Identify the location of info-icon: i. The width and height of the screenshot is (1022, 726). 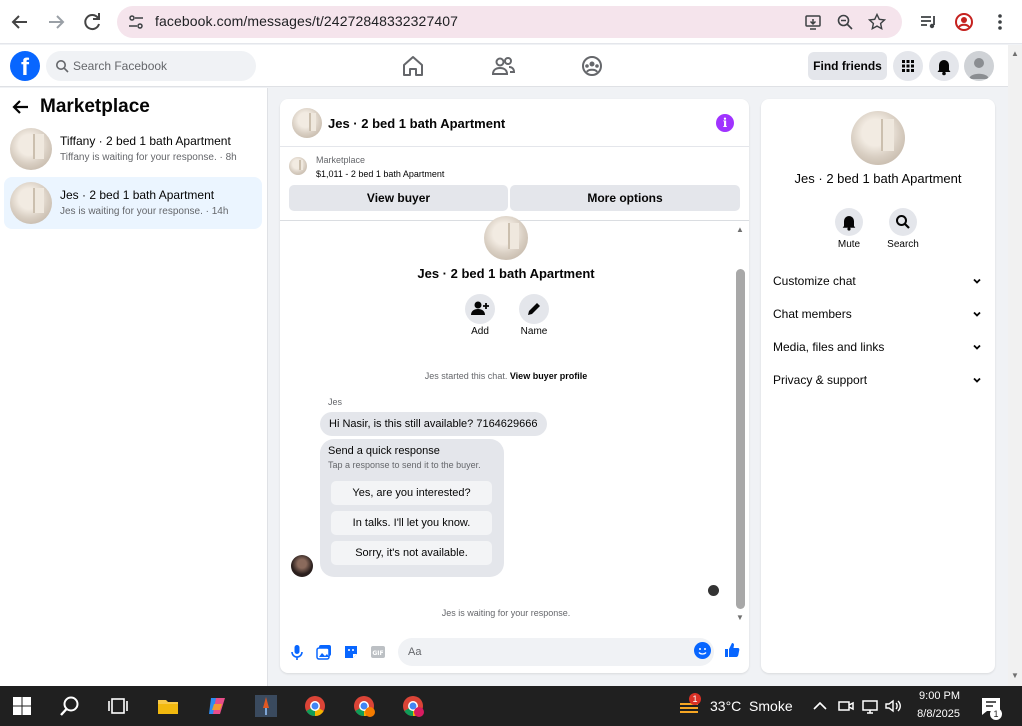
(725, 123).